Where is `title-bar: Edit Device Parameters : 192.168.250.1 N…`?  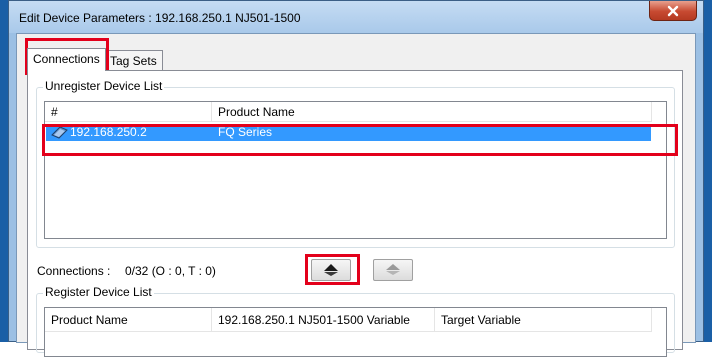 title-bar: Edit Device Parameters : 192.168.250.1 N… is located at coordinates (356, 17).